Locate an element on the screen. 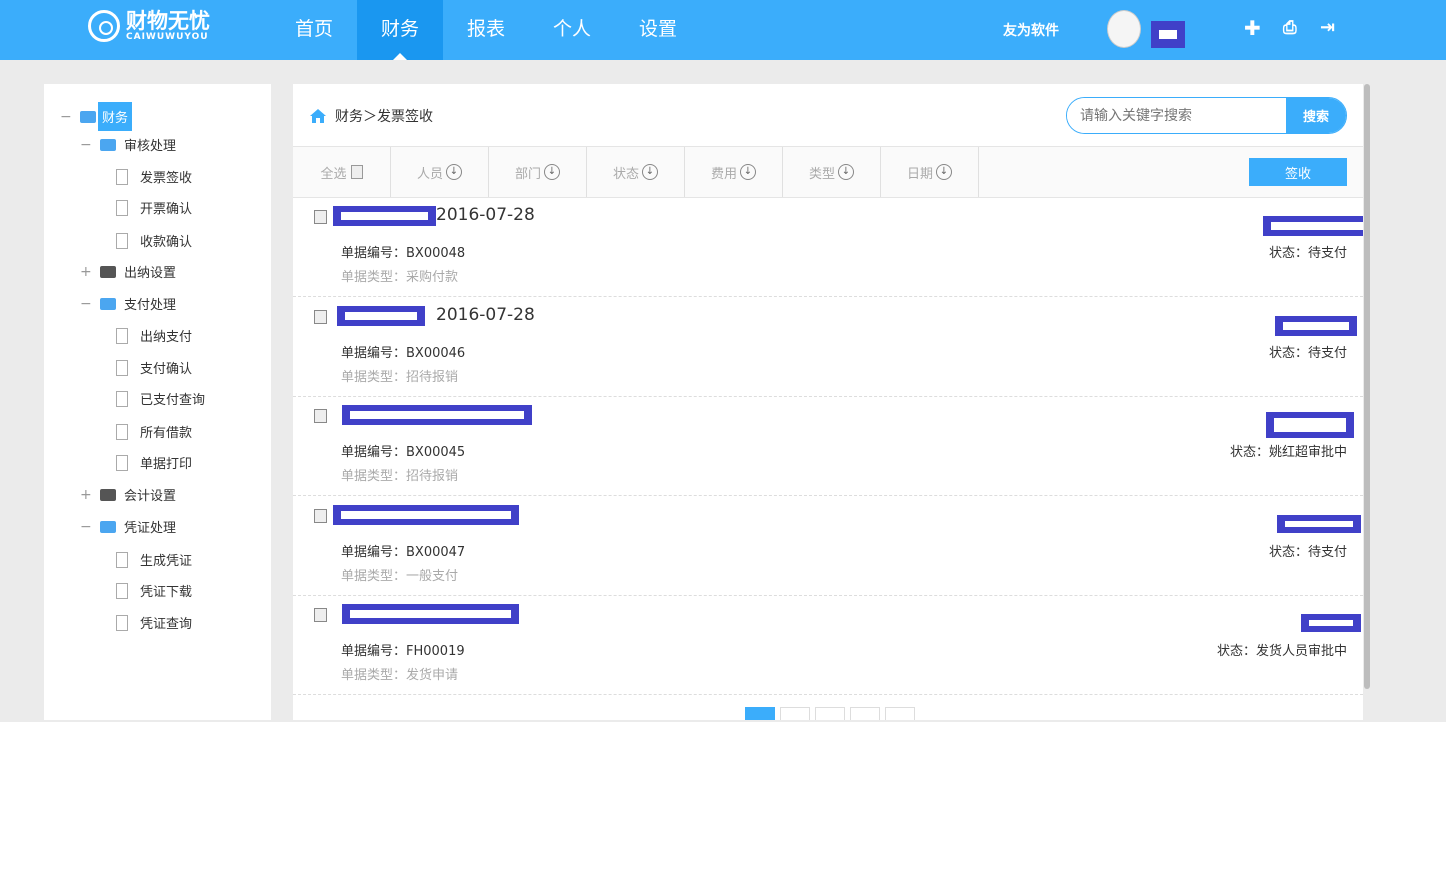 The width and height of the screenshot is (1446, 870). record-status: 状态：姚红超审批中 is located at coordinates (1288, 452).